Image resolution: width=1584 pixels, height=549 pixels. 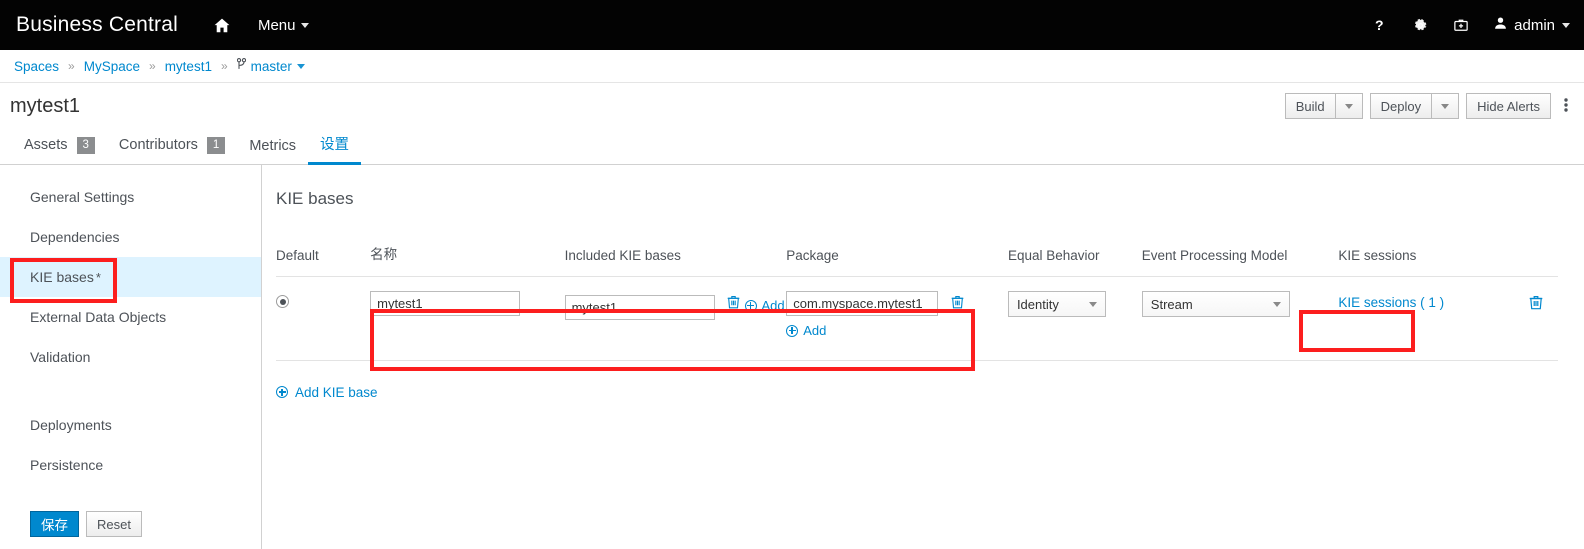 What do you see at coordinates (1215, 304) in the screenshot?
I see `event-processing-model-select: Stream` at bounding box center [1215, 304].